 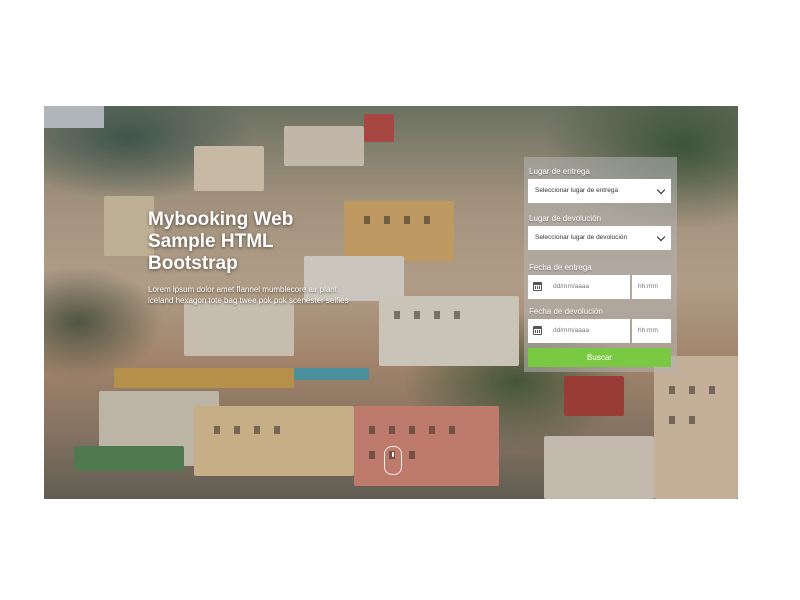 What do you see at coordinates (648, 330) in the screenshot?
I see `return-time-placeholder: hh:mm` at bounding box center [648, 330].